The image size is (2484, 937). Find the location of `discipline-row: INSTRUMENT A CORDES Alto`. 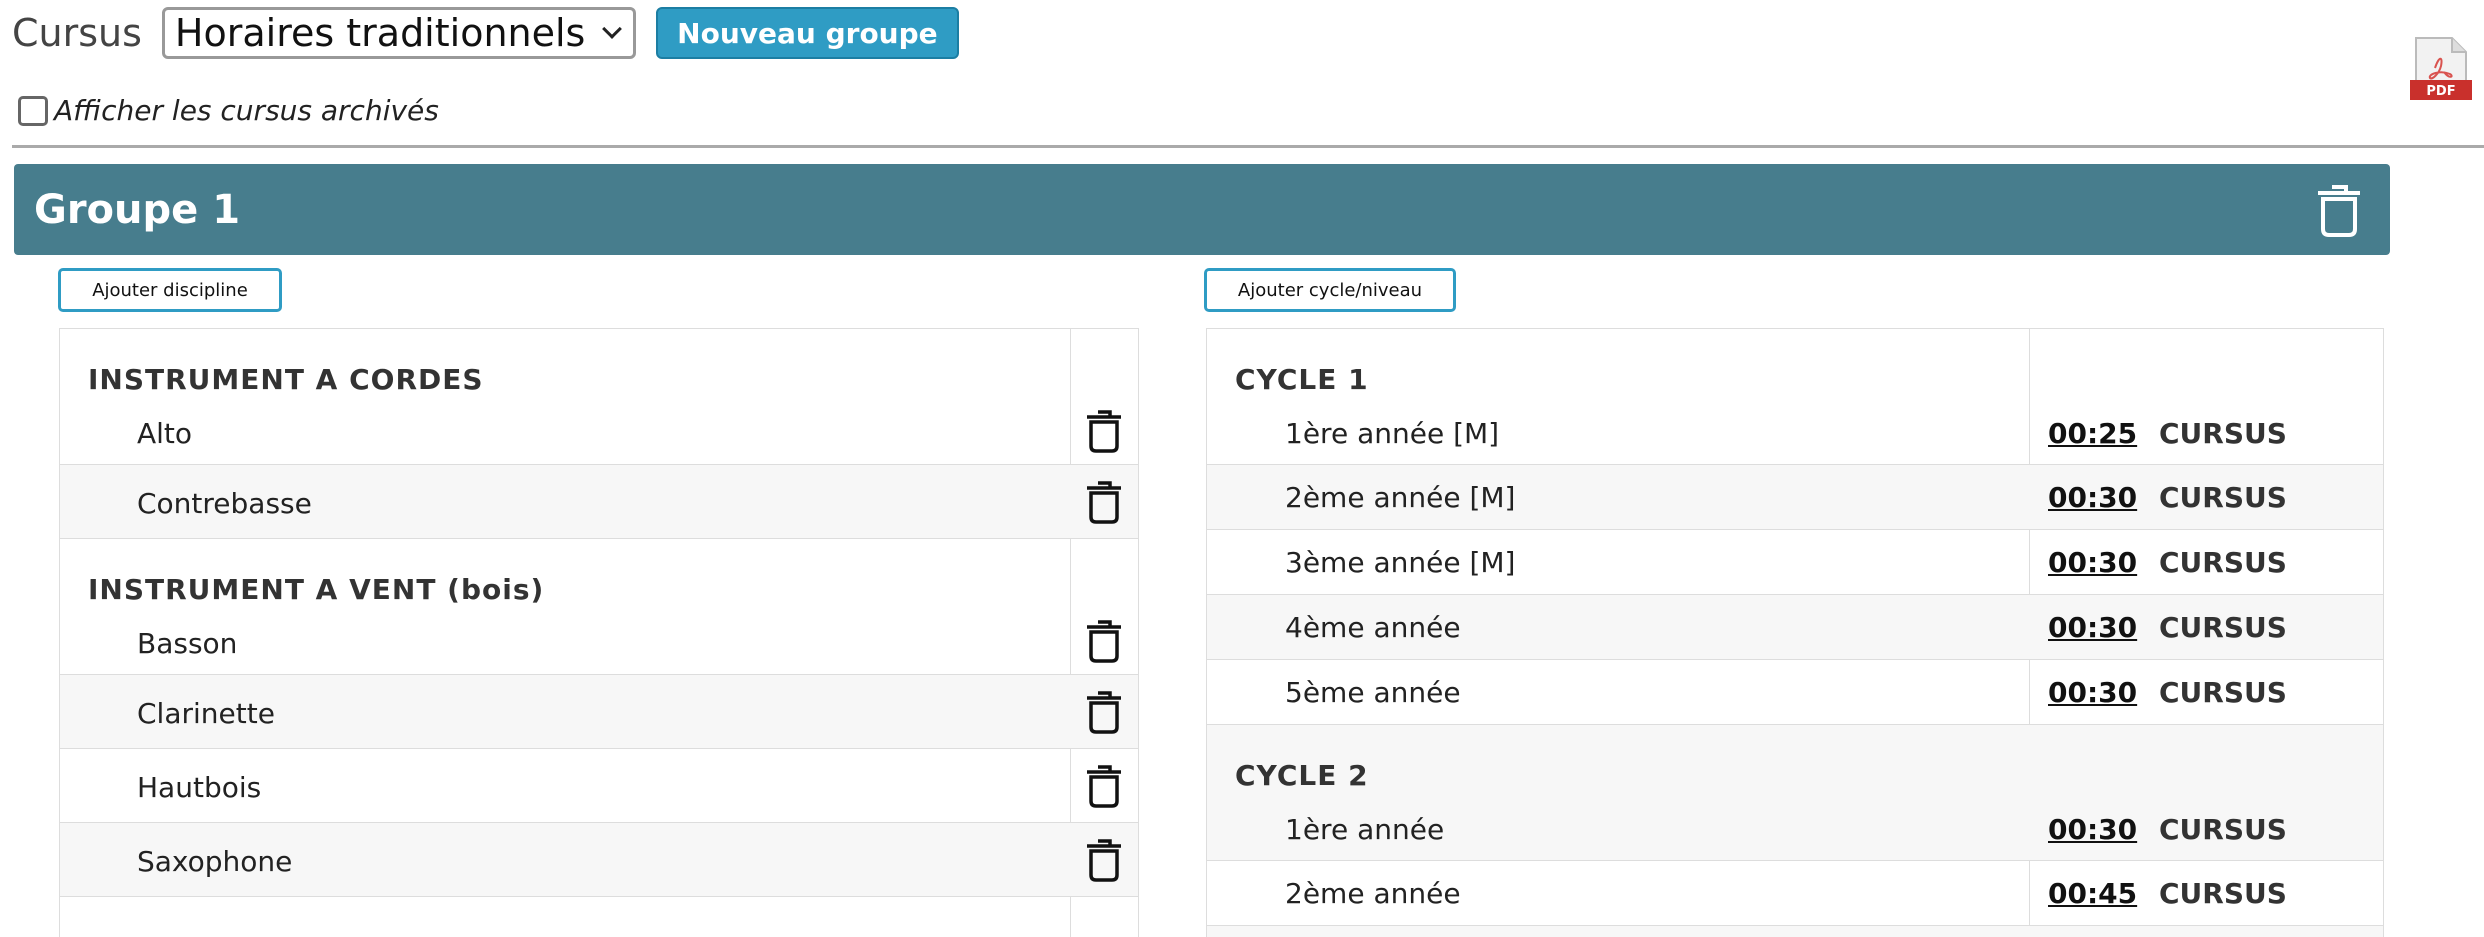

discipline-row: INSTRUMENT A CORDES Alto is located at coordinates (599, 397).